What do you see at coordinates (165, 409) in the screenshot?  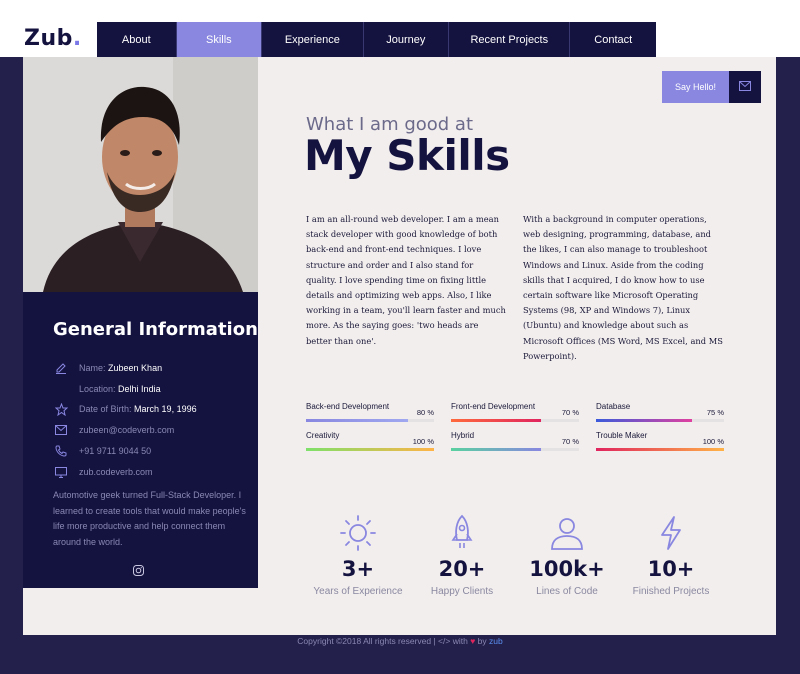 I see `dob-value: March 19, 1996` at bounding box center [165, 409].